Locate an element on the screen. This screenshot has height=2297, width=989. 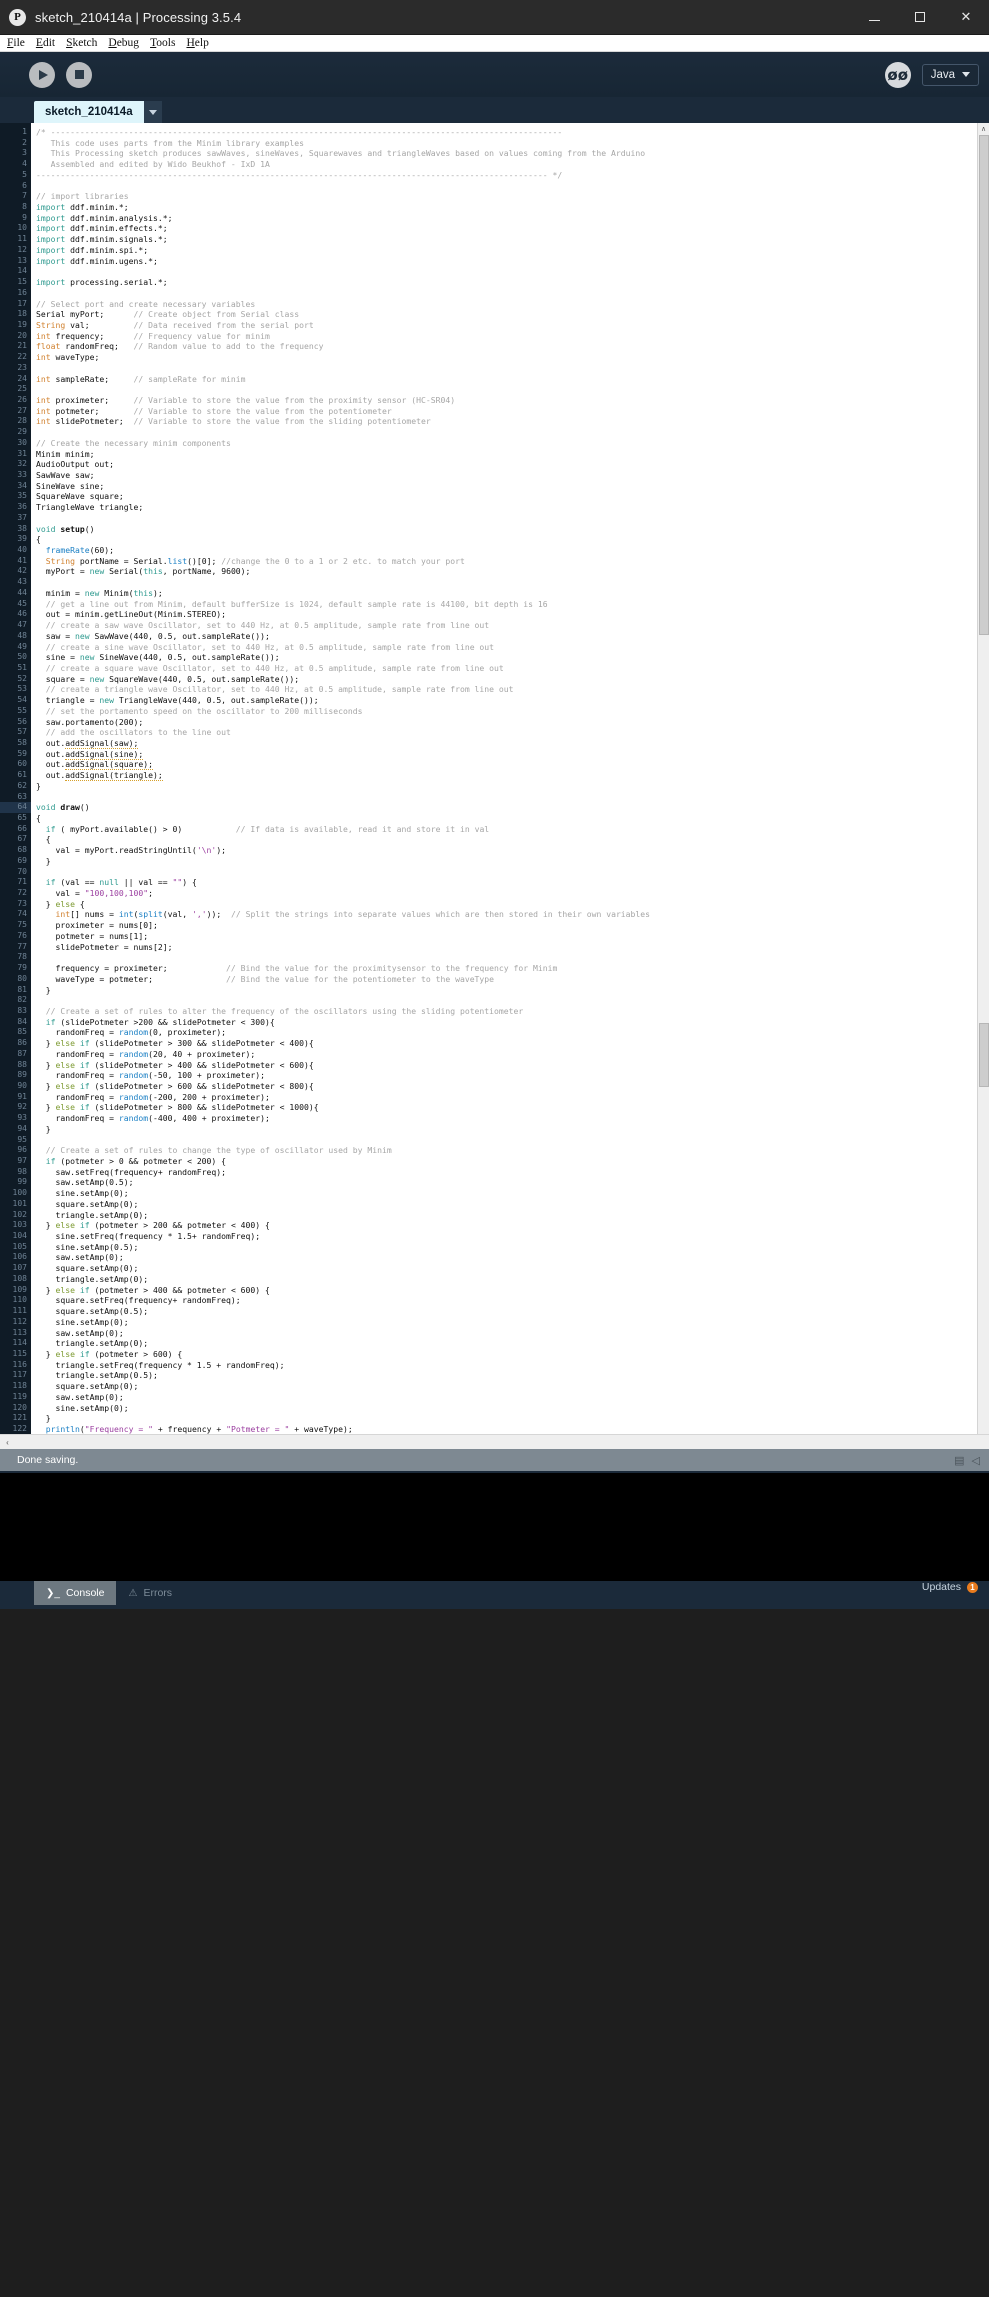
code-line: triangle.setAmp(0); is located at coordinates (510, 1215).